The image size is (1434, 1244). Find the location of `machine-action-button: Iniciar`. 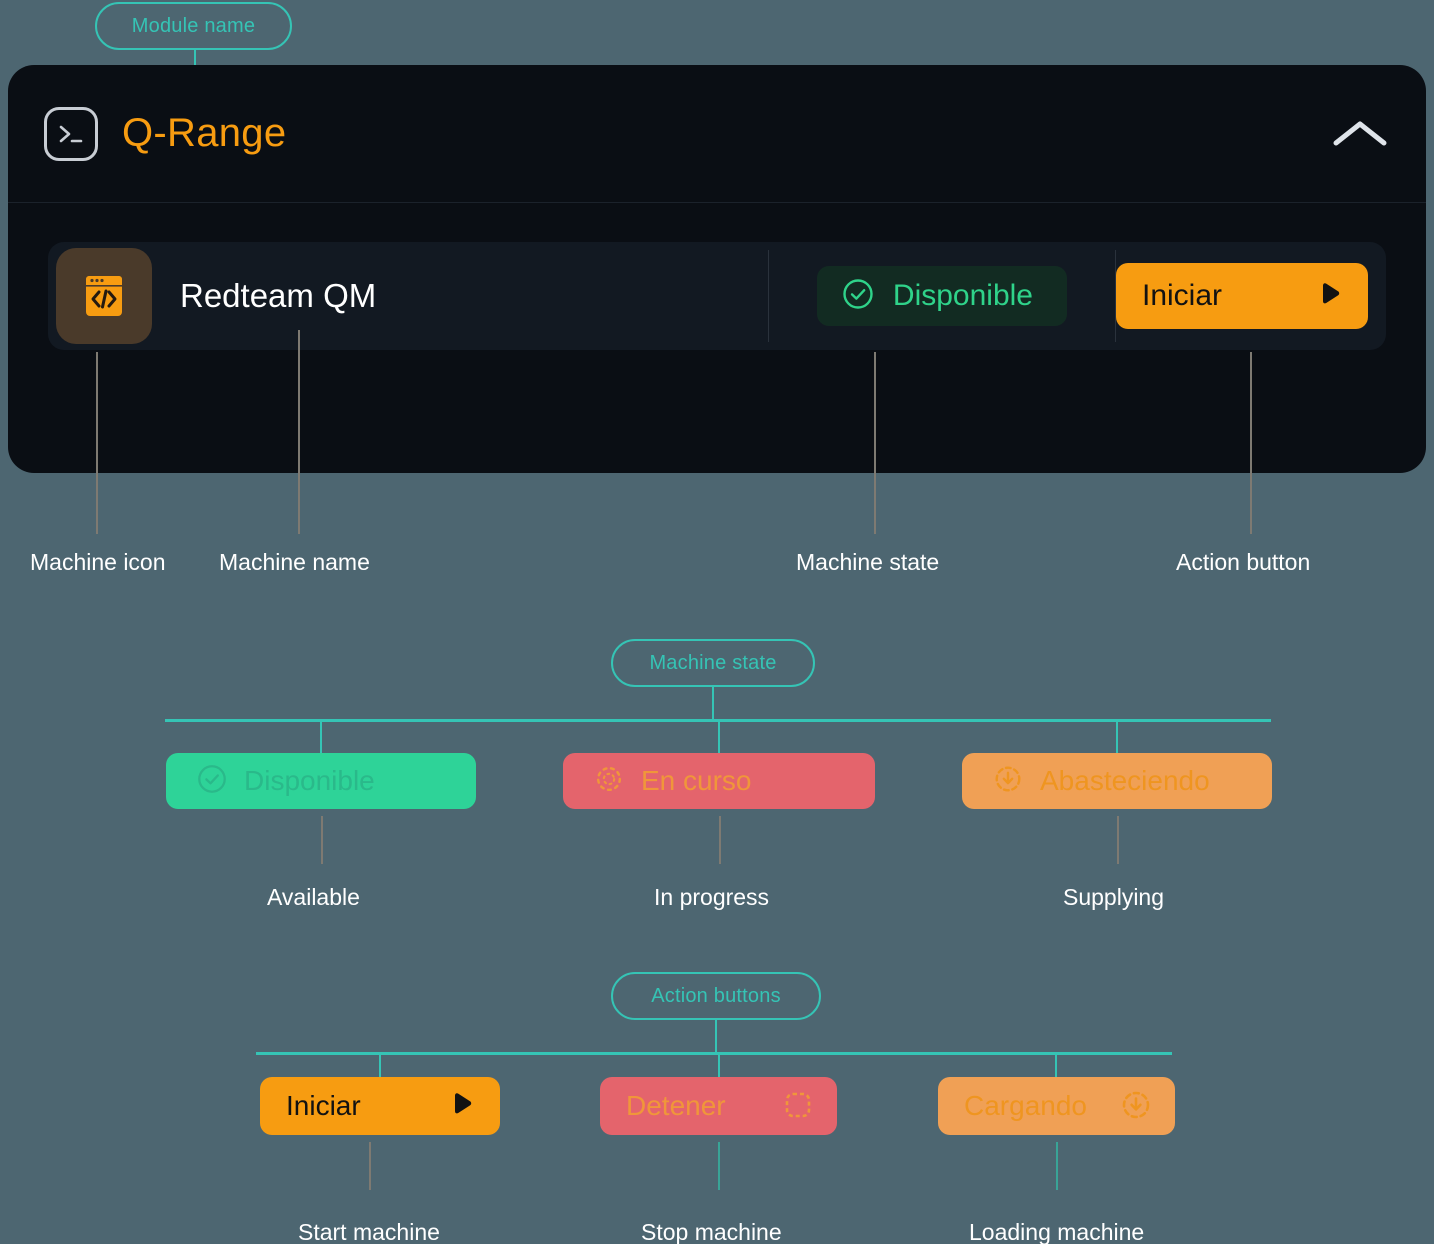

machine-action-button: Iniciar is located at coordinates (1242, 296).